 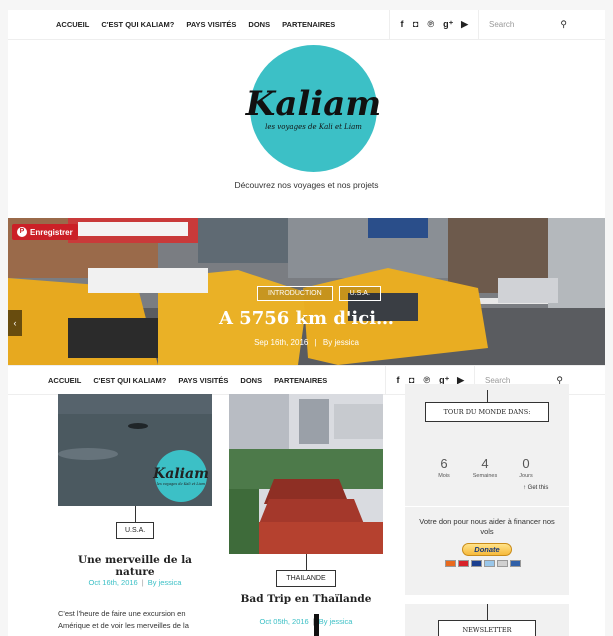 What do you see at coordinates (487, 628) in the screenshot?
I see `newsletter-title: NEWSLETTER` at bounding box center [487, 628].